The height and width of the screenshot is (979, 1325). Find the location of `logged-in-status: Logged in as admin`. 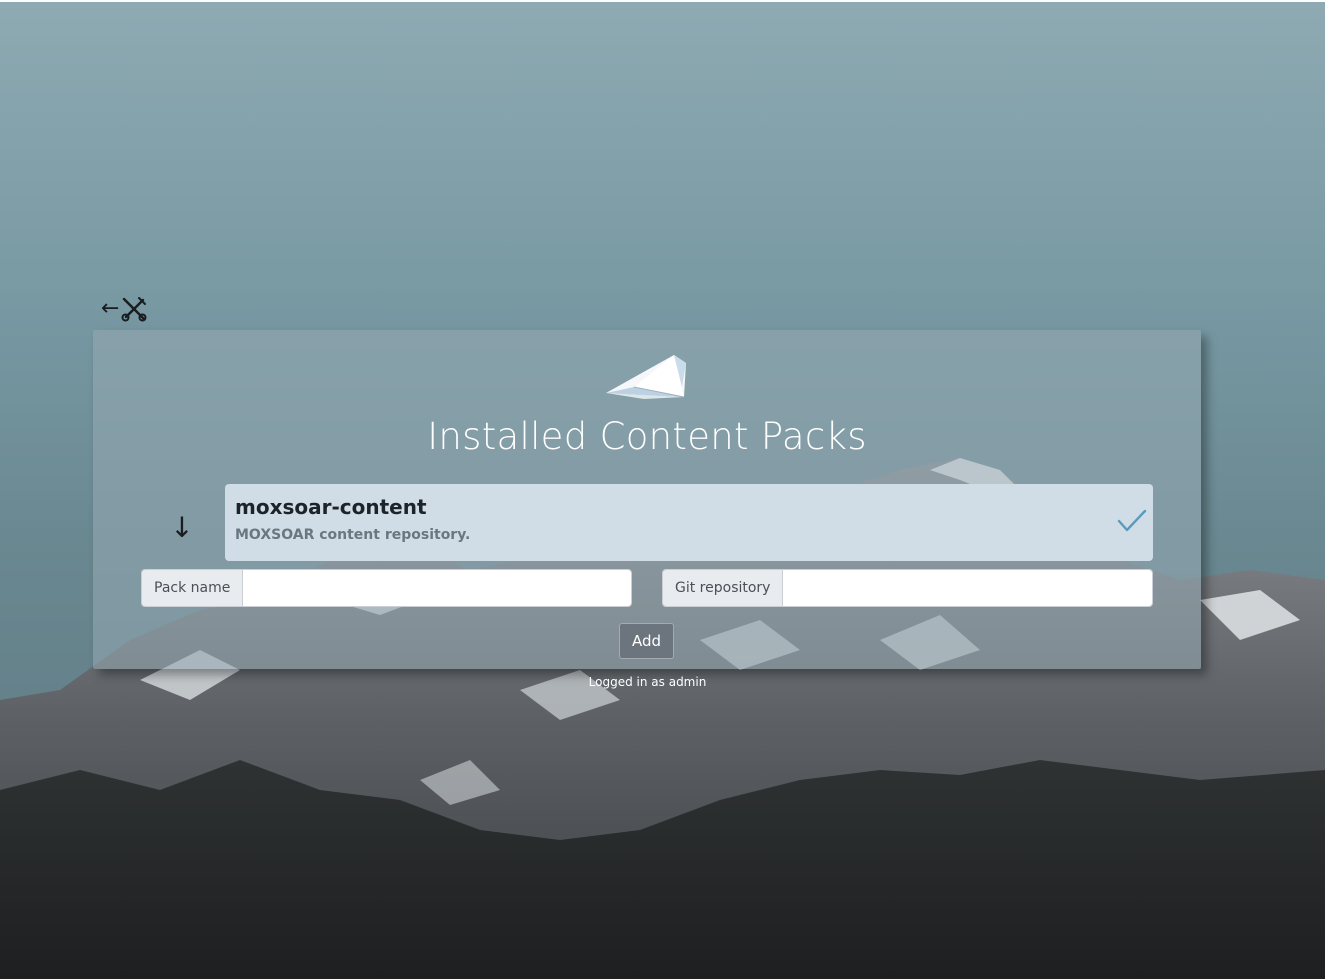

logged-in-status: Logged in as admin is located at coordinates (647, 682).